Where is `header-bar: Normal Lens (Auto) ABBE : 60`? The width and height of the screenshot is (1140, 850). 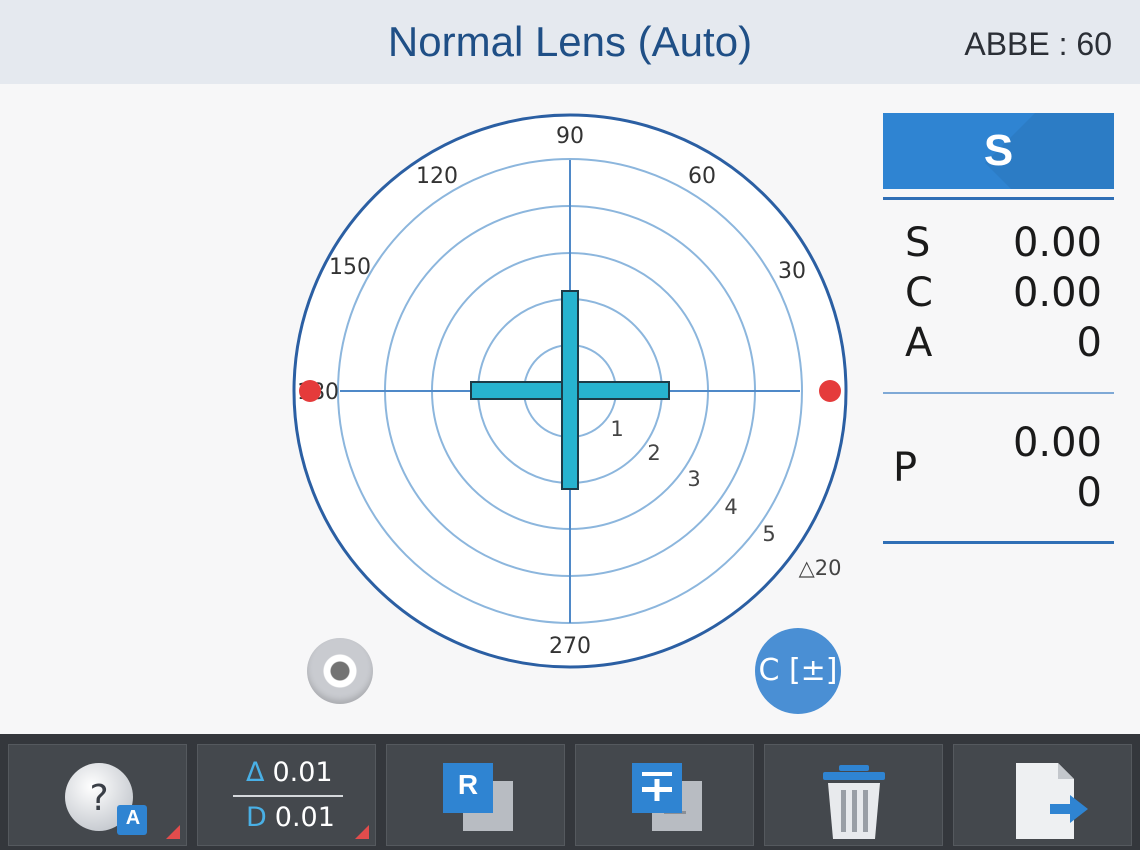
header-bar: Normal Lens (Auto) ABBE : 60 is located at coordinates (570, 42).